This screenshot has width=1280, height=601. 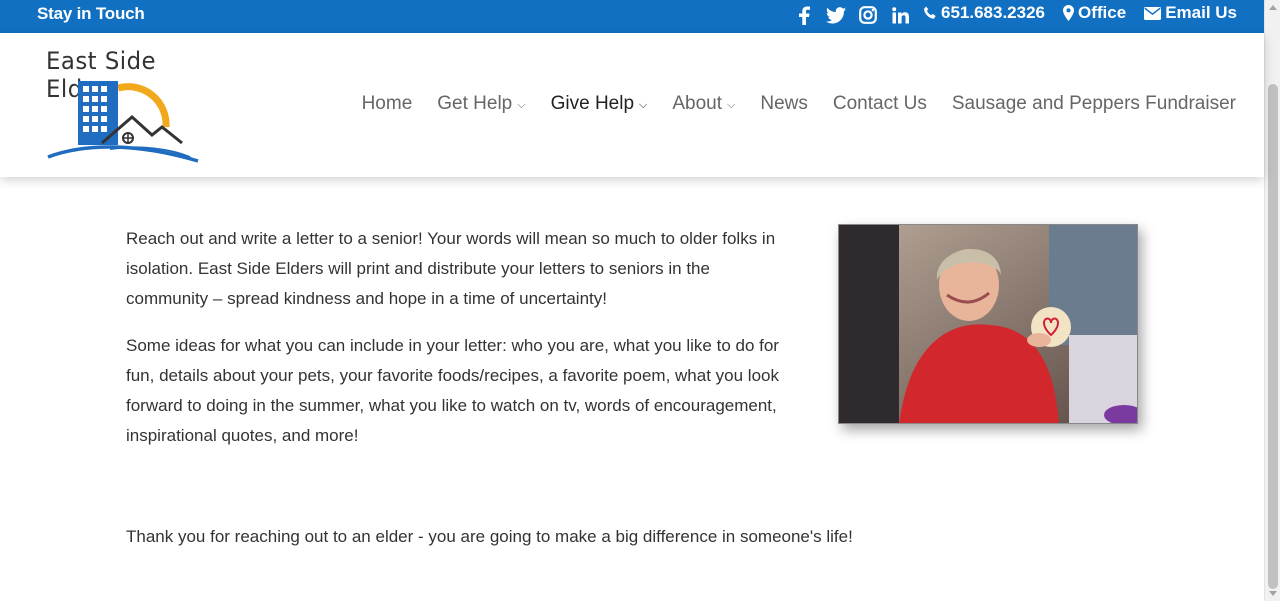 What do you see at coordinates (123, 122) in the screenshot?
I see `logo-graphic` at bounding box center [123, 122].